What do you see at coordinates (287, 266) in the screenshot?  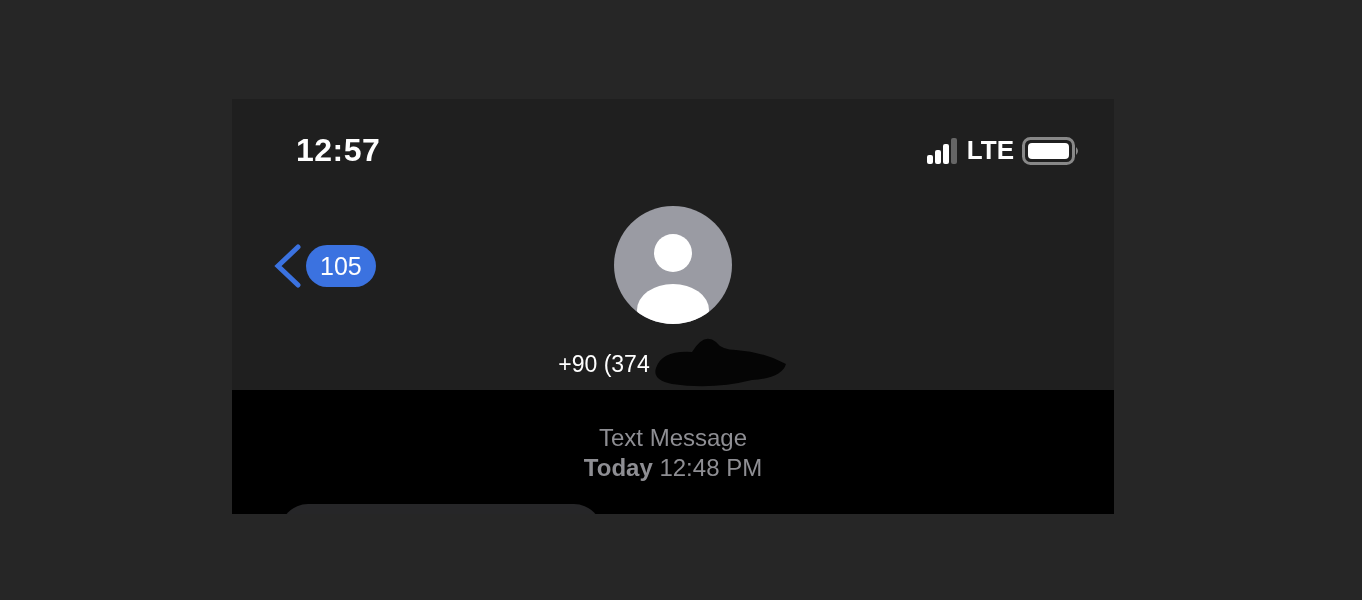 I see `back-chevron-icon` at bounding box center [287, 266].